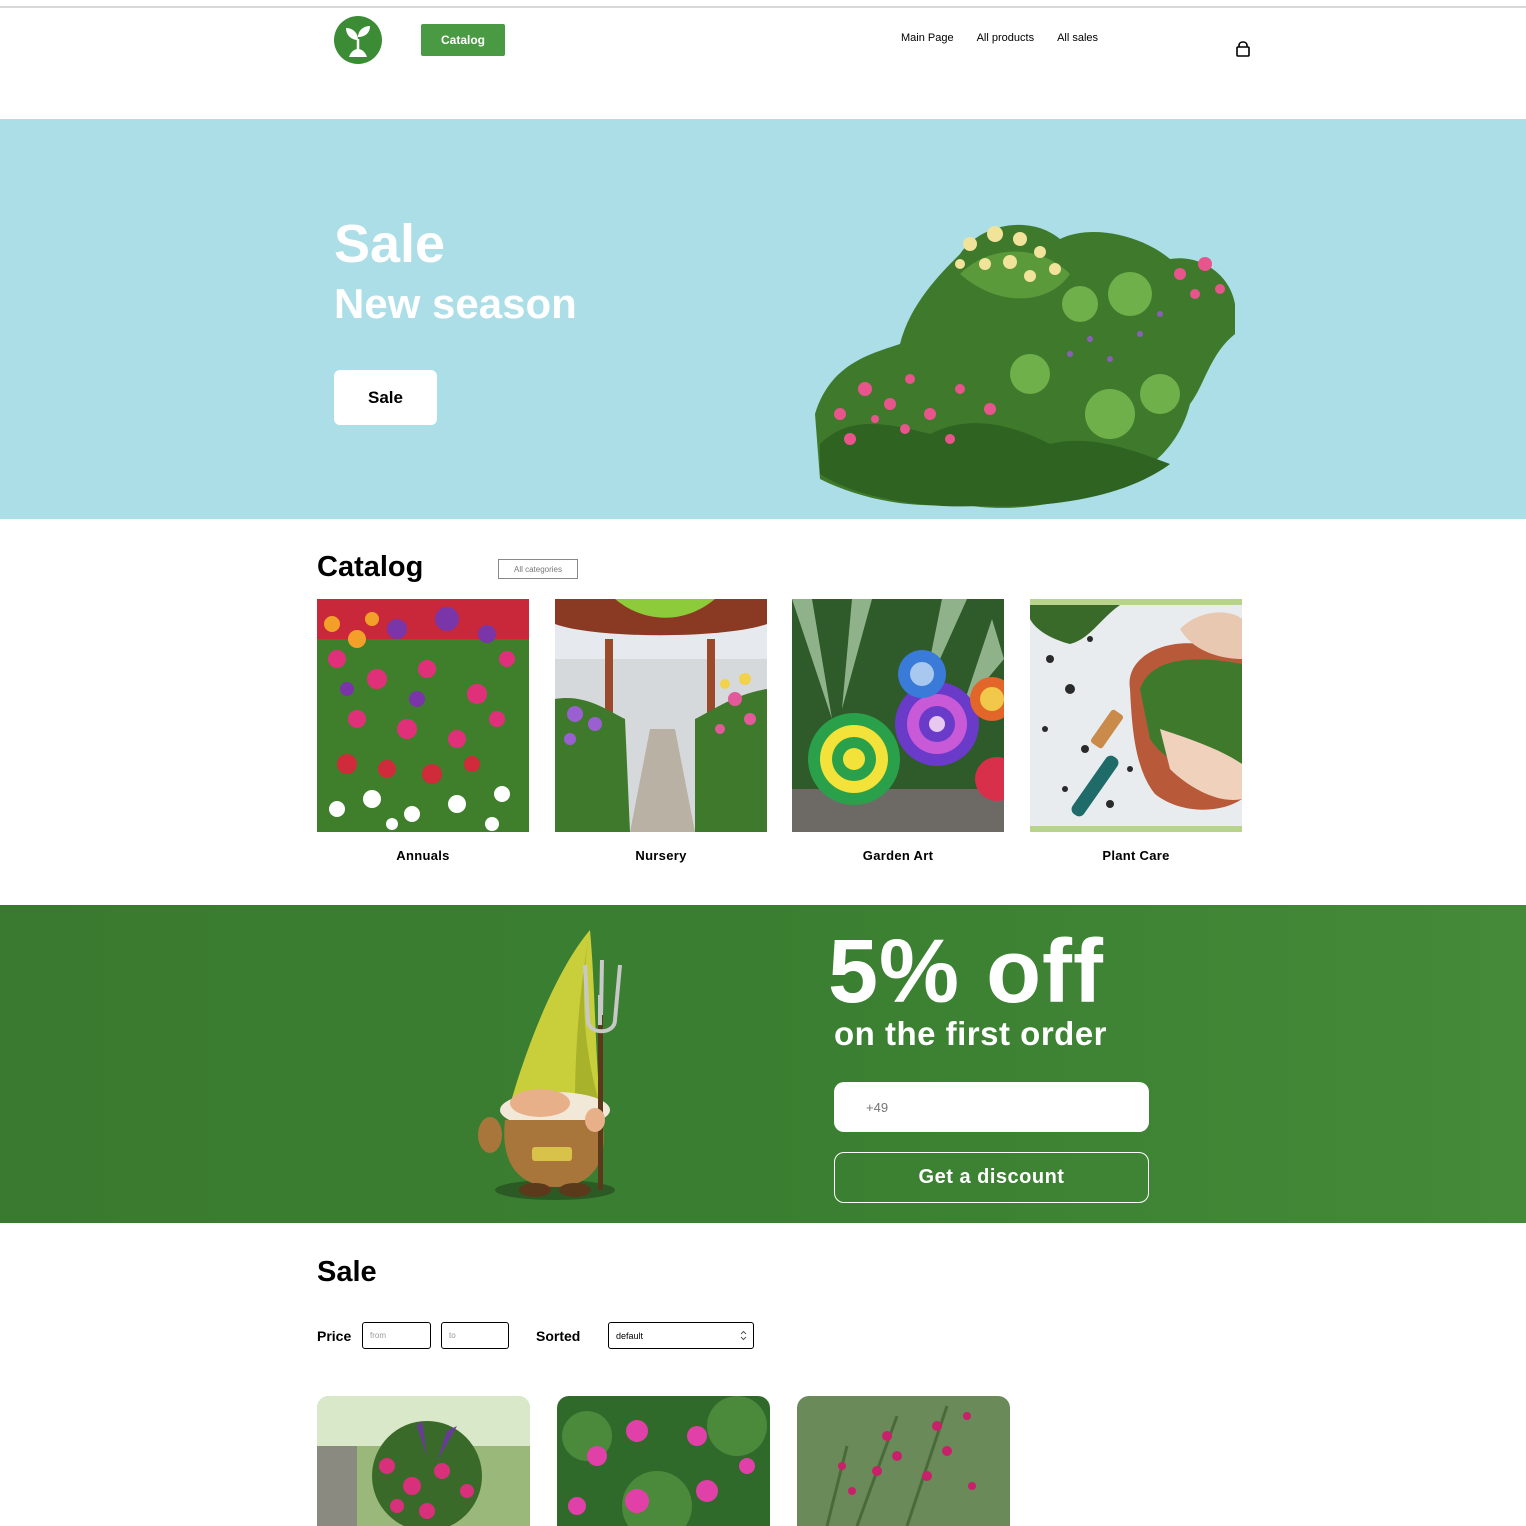  What do you see at coordinates (1136, 855) in the screenshot?
I see `category-label: Plant Care` at bounding box center [1136, 855].